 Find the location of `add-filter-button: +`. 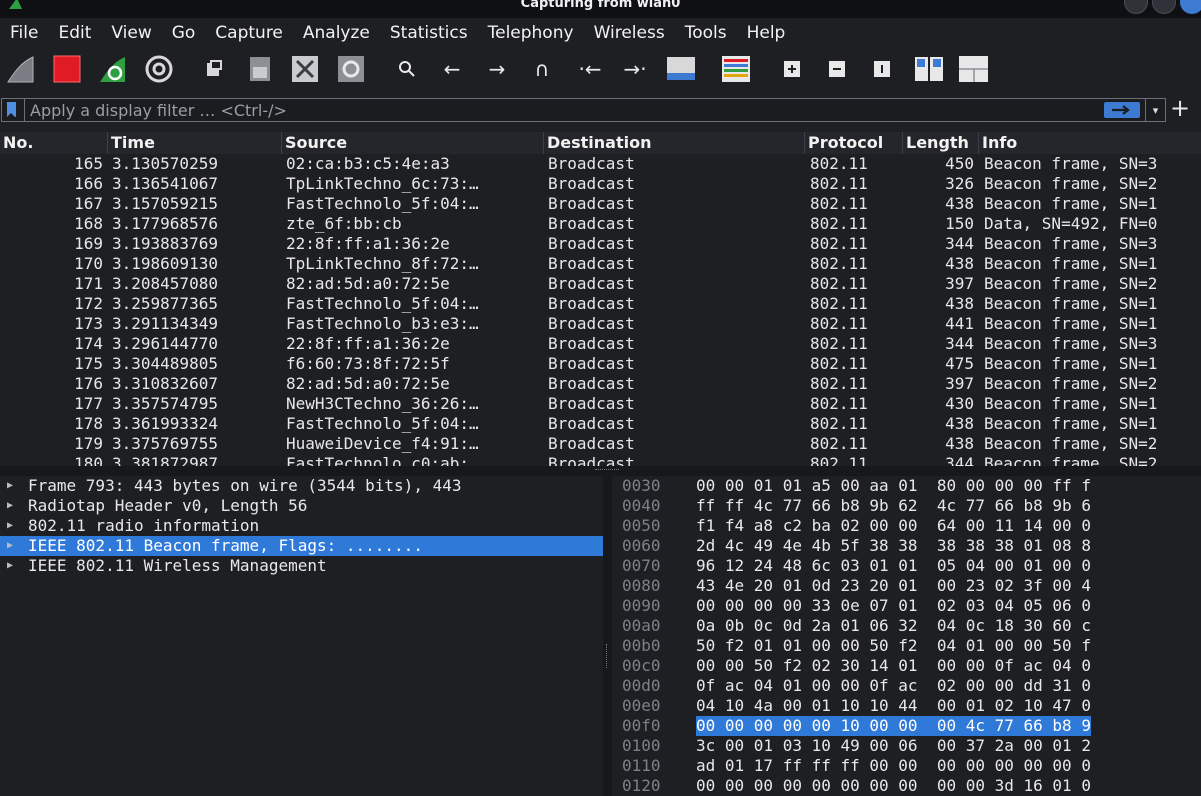

add-filter-button: + is located at coordinates (1180, 108).